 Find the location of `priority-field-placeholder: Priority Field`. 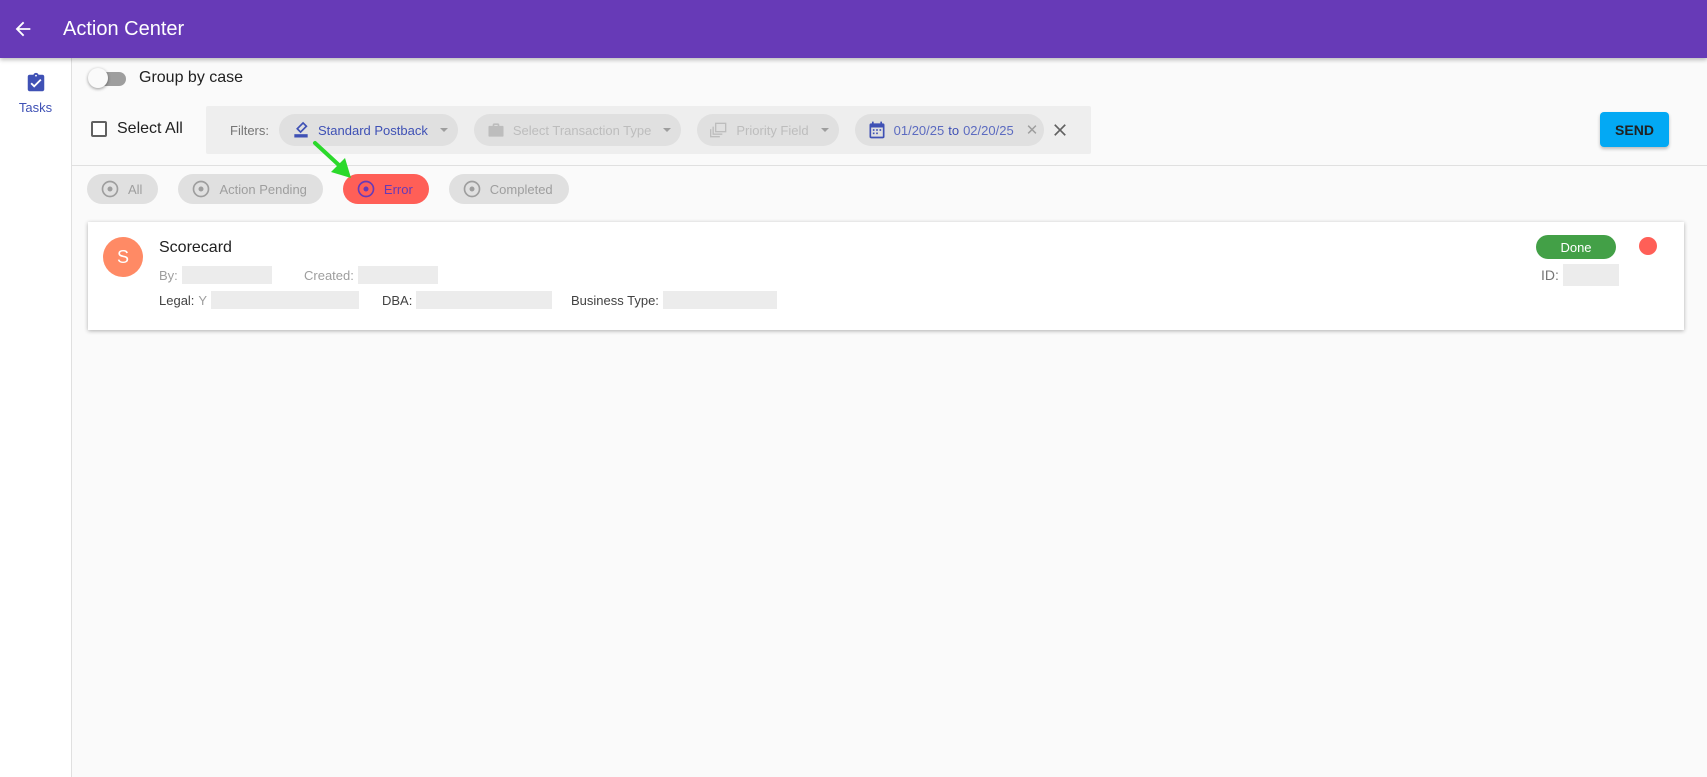

priority-field-placeholder: Priority Field is located at coordinates (772, 130).